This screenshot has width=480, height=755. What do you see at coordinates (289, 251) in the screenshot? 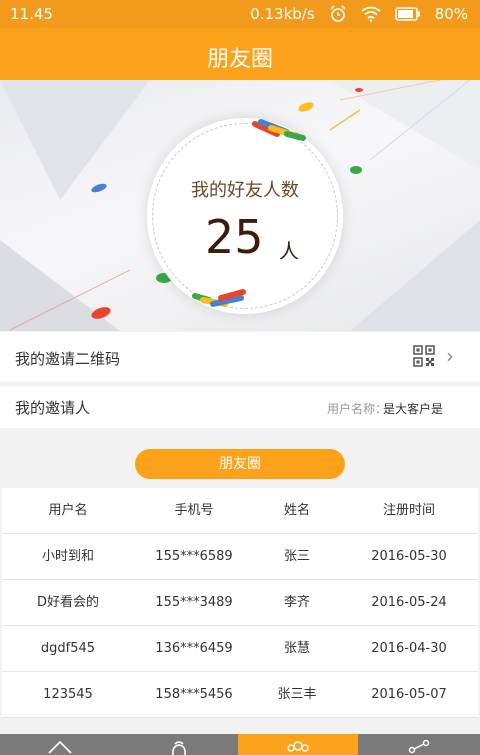
I see `friend-count-unit: 人` at bounding box center [289, 251].